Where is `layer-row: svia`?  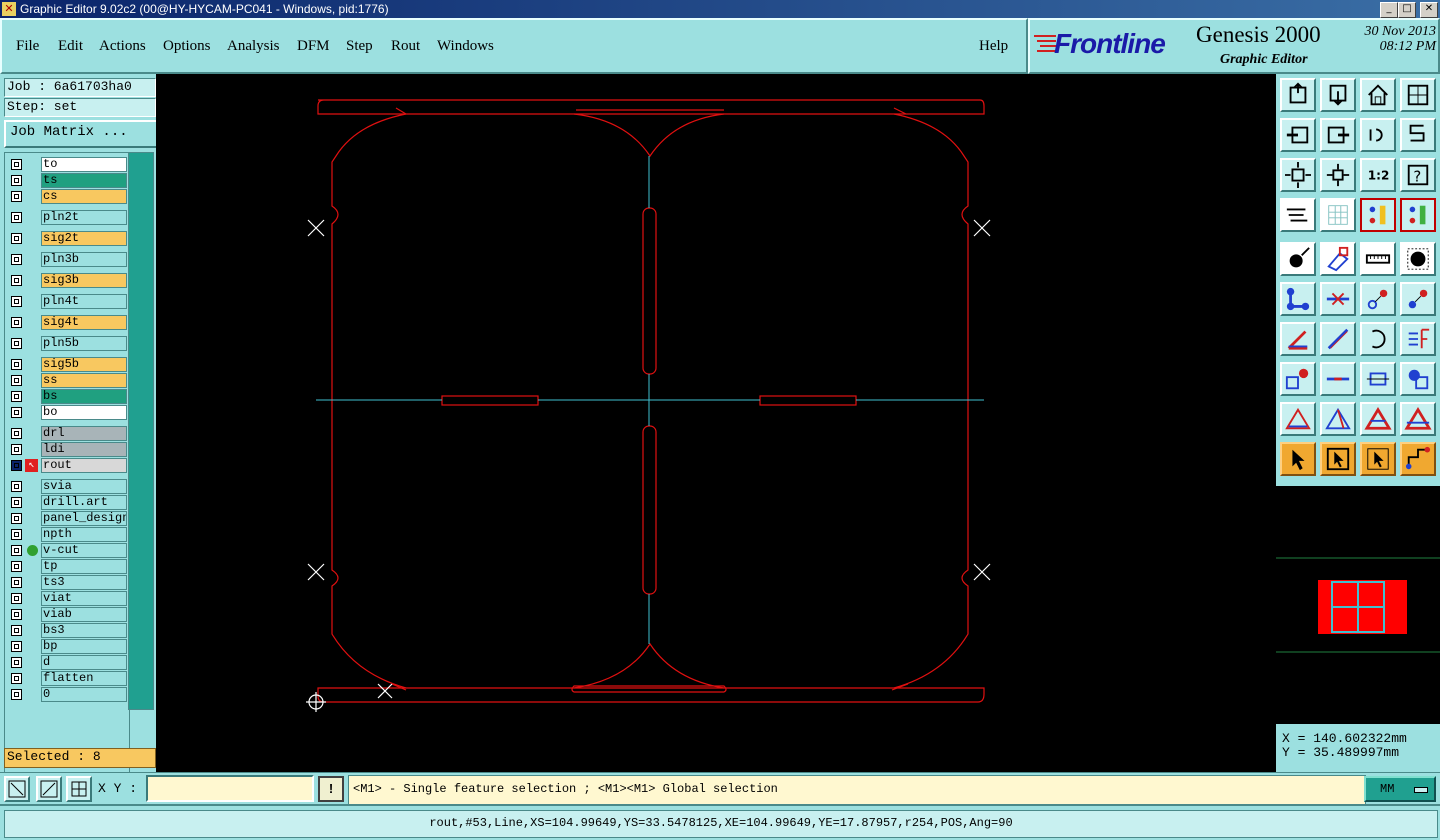
layer-row: svia is located at coordinates (66, 486).